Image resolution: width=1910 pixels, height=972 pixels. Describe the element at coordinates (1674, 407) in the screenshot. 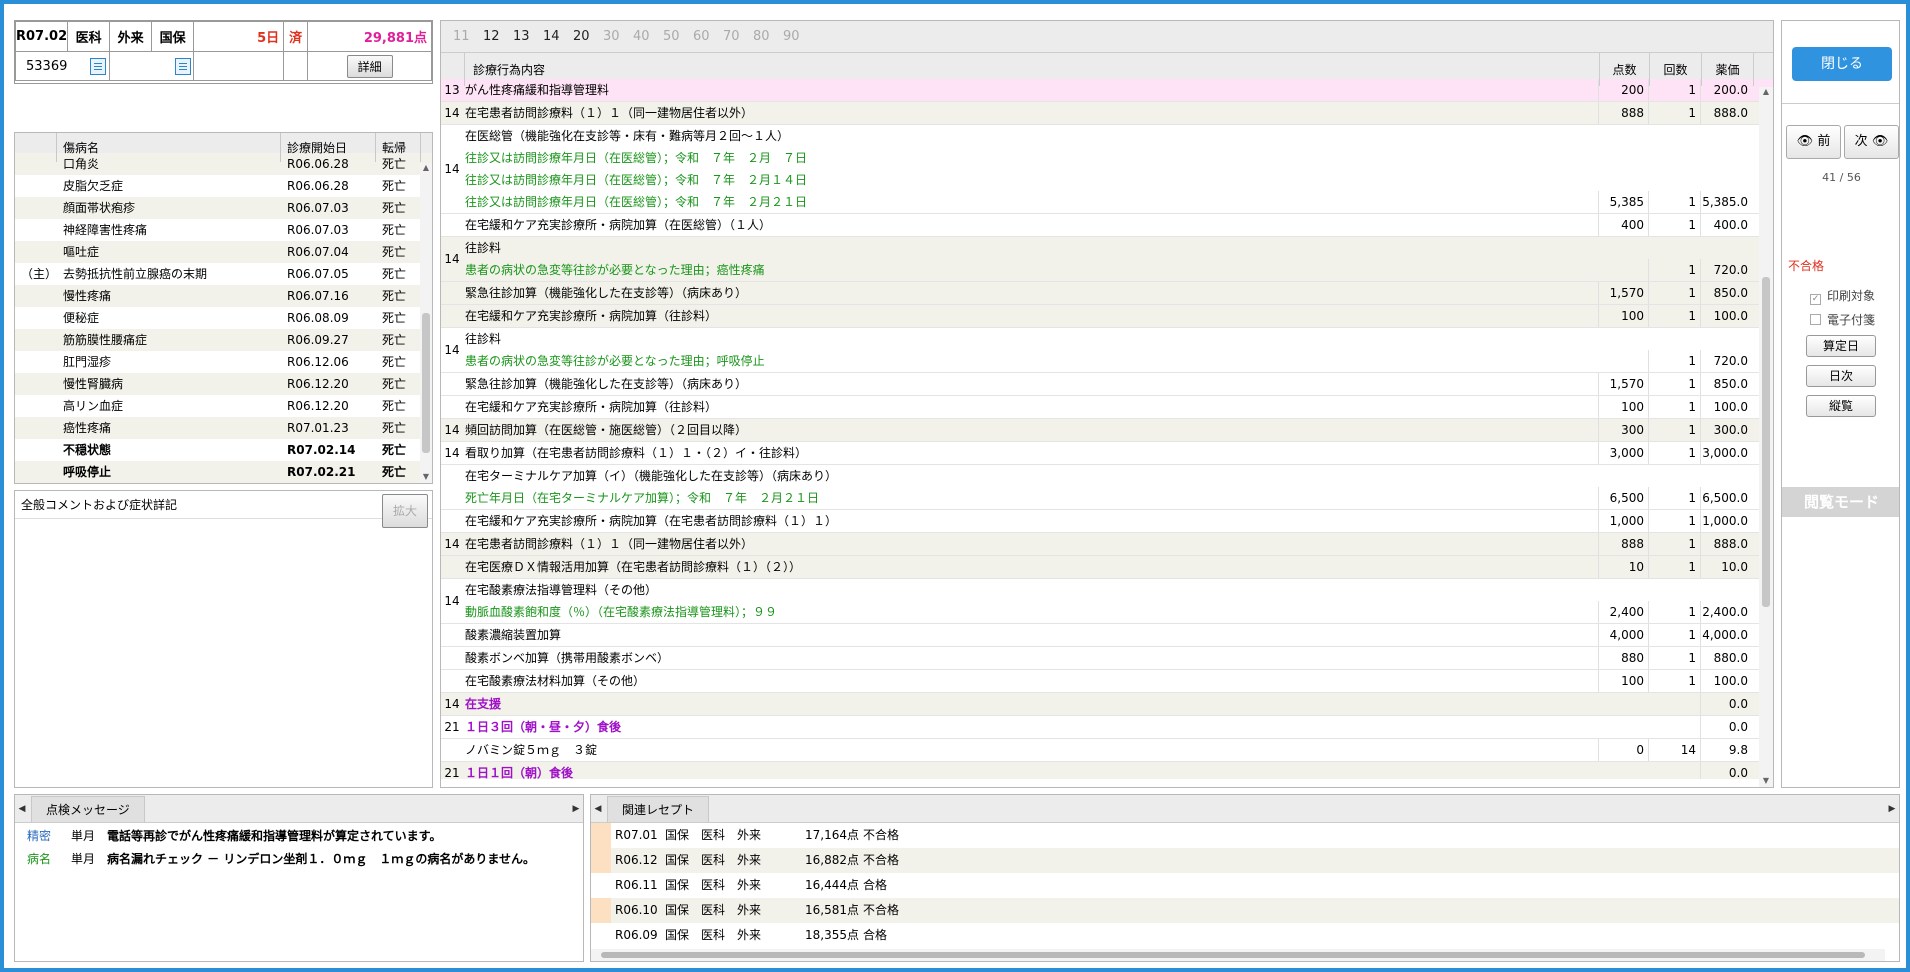

I see `row-count: 1` at that location.